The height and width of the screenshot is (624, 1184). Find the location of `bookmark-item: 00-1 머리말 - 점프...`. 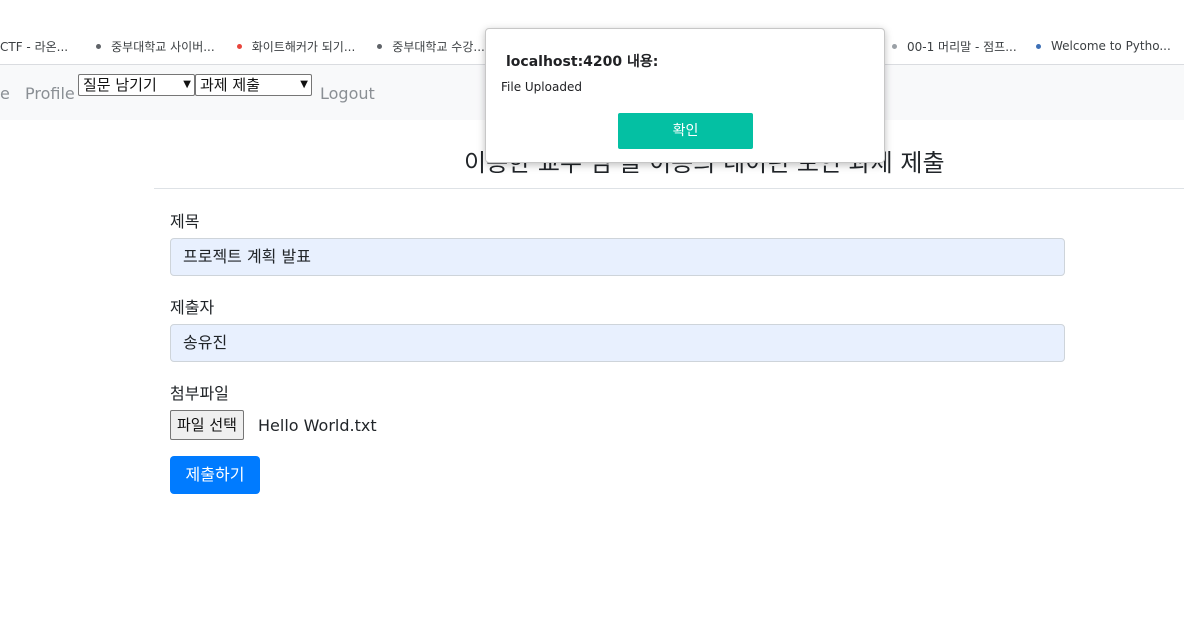

bookmark-item: 00-1 머리말 - 점프... is located at coordinates (954, 46).